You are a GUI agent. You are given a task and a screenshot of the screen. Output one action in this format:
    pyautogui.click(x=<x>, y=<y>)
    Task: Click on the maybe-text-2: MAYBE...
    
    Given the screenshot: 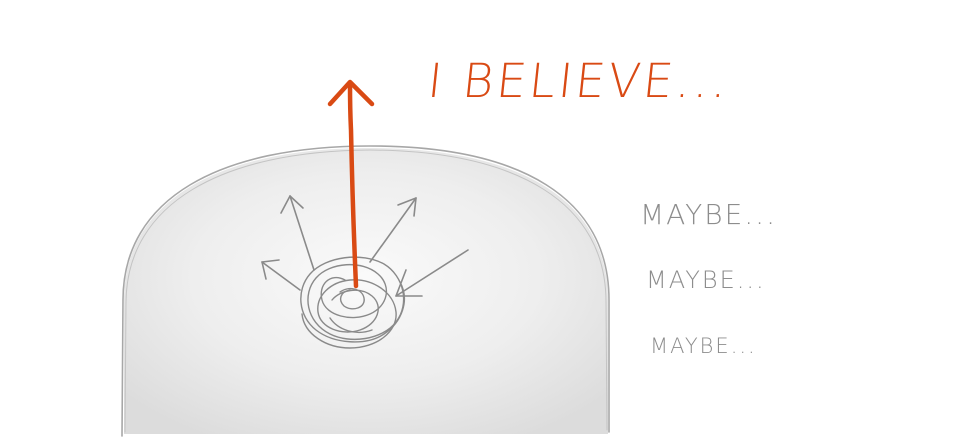 What is the action you would take?
    pyautogui.click(x=706, y=280)
    